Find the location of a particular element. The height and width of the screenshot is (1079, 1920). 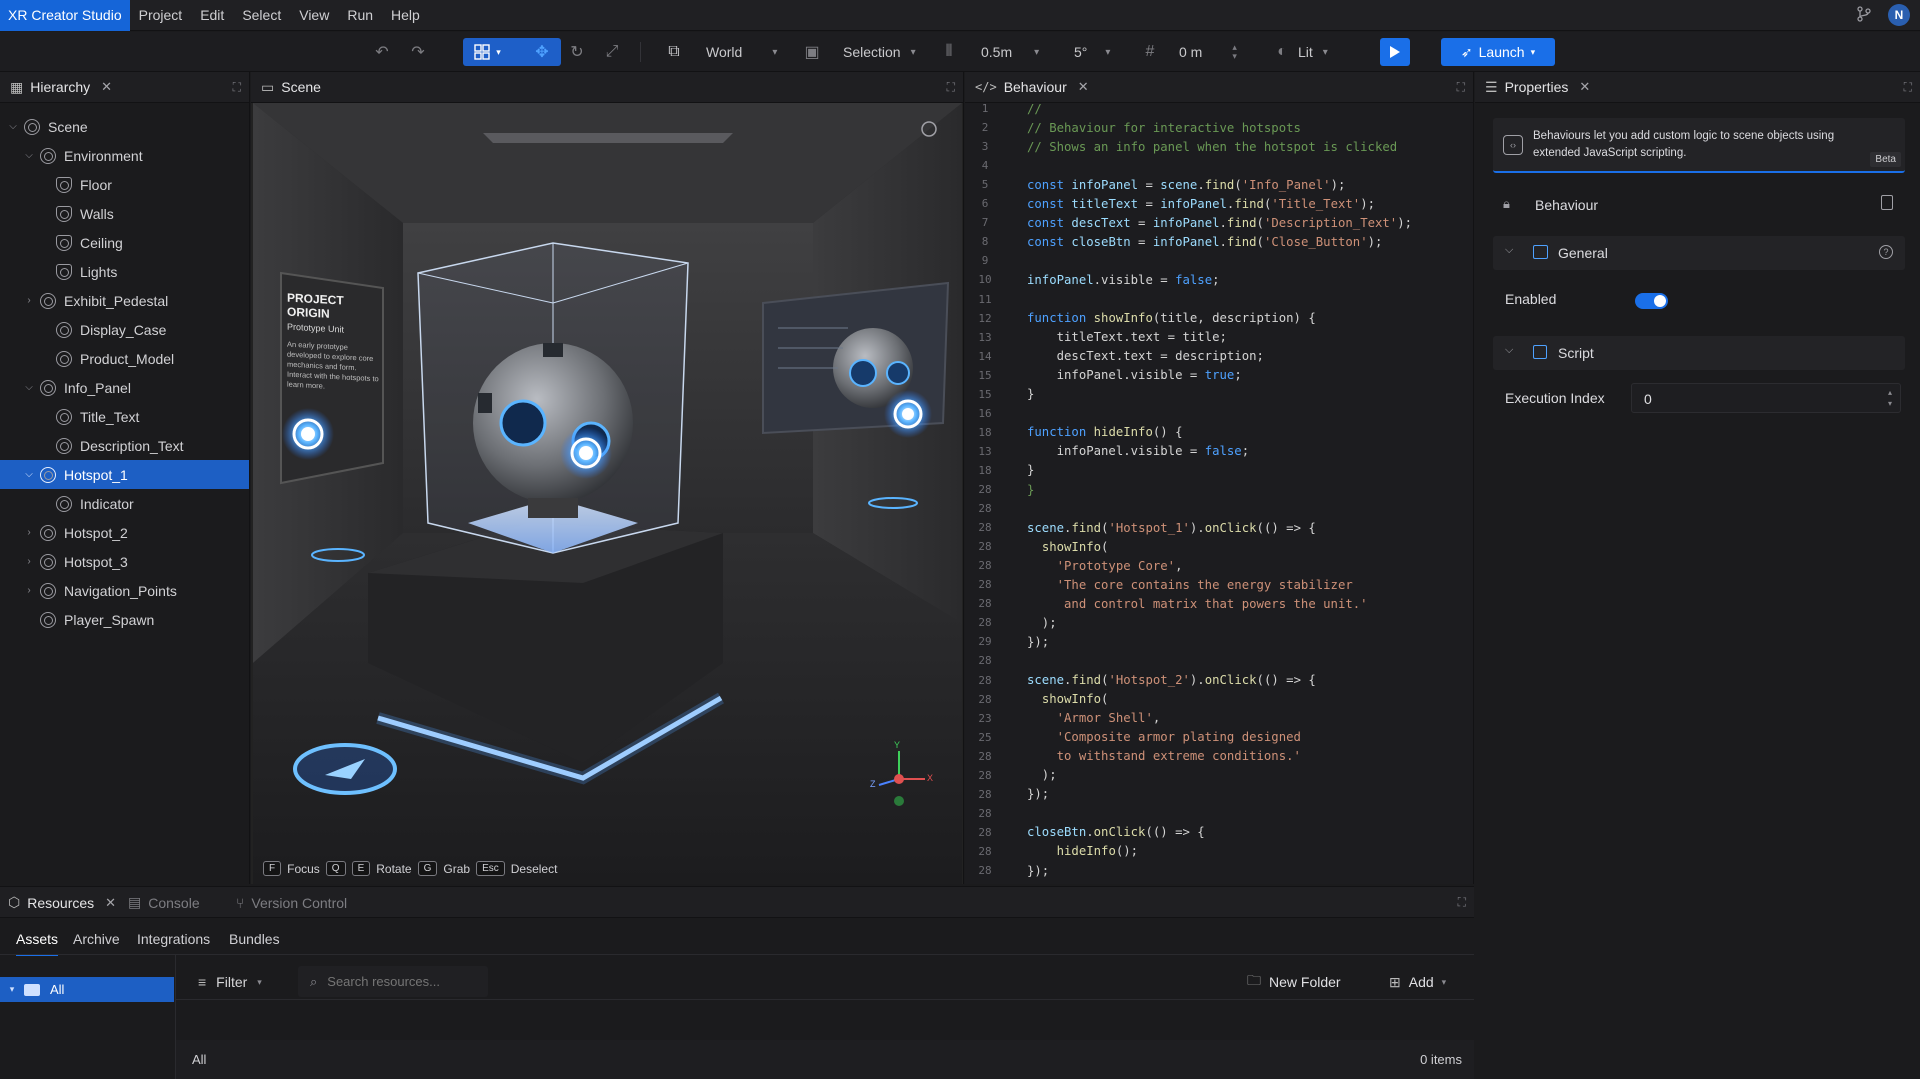

code-line: 18 function hideInfo() { is located at coordinates (1219, 432).